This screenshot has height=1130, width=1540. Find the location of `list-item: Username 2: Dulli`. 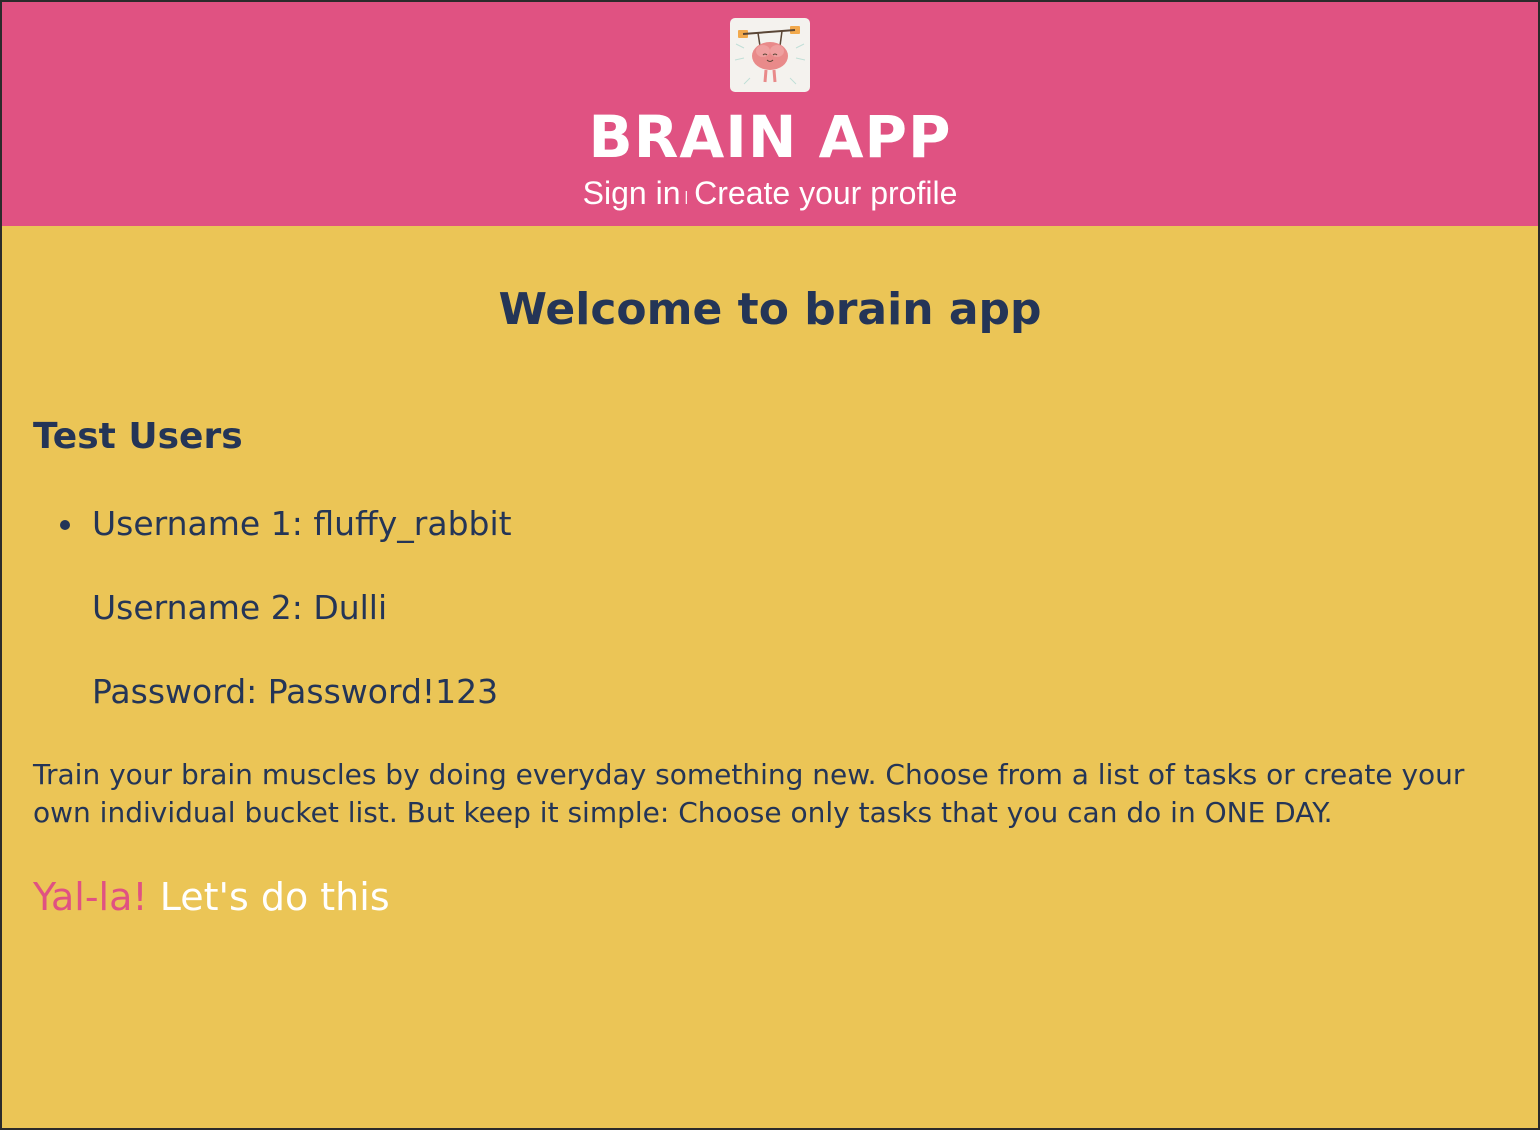

list-item: Username 2: Dulli is located at coordinates (302, 628).